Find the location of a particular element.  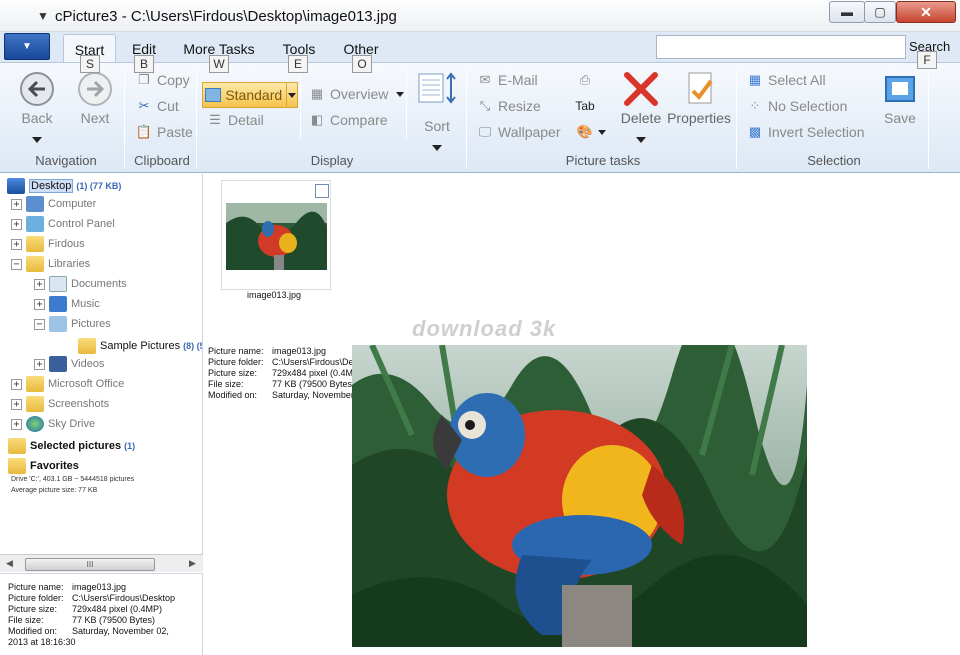

tree-item-sky-drive: + Sky Drive is located at coordinates (53, 424).